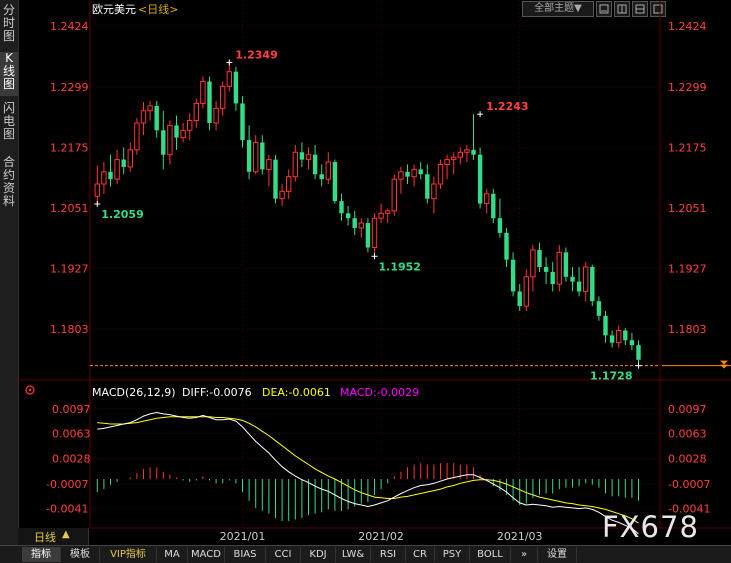 The height and width of the screenshot is (563, 731). Describe the element at coordinates (245, 554) in the screenshot. I see `tab-bias: BIAS` at that location.